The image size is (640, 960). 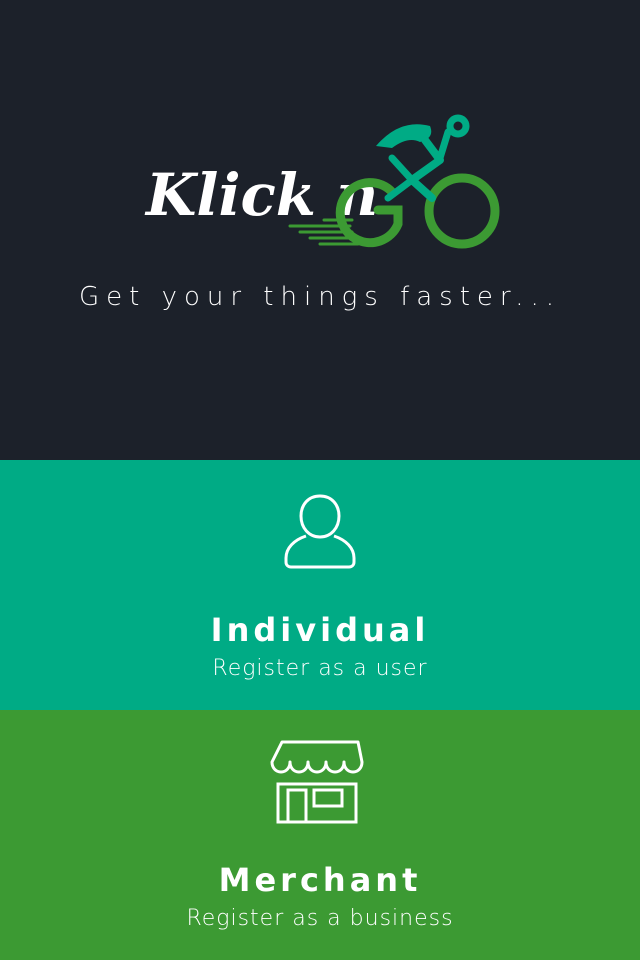 I want to click on storefront-icon, so click(x=317, y=782).